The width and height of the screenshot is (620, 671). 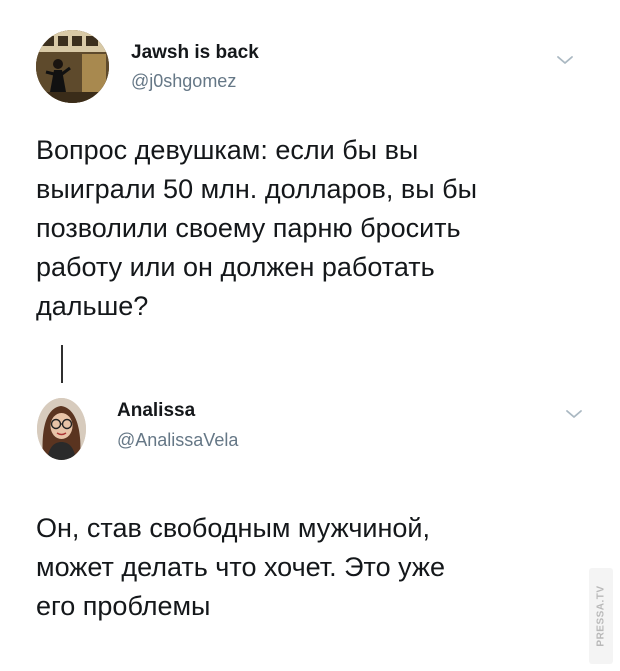 I want to click on user-handle: @j0shgomez, so click(x=183, y=81).